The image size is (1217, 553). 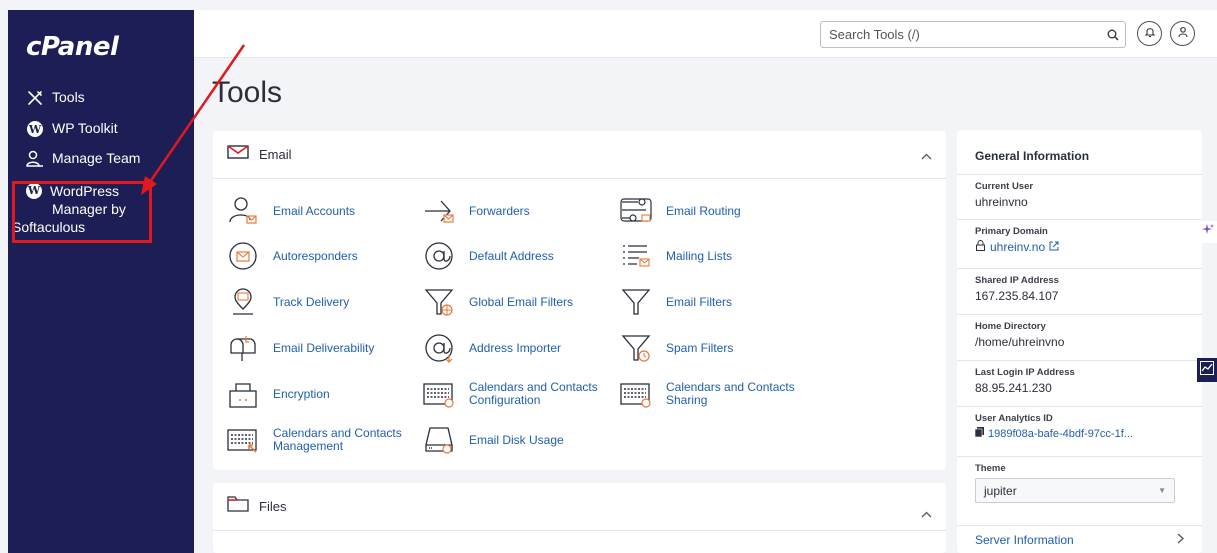 I want to click on user-icon, so click(x=1183, y=34).